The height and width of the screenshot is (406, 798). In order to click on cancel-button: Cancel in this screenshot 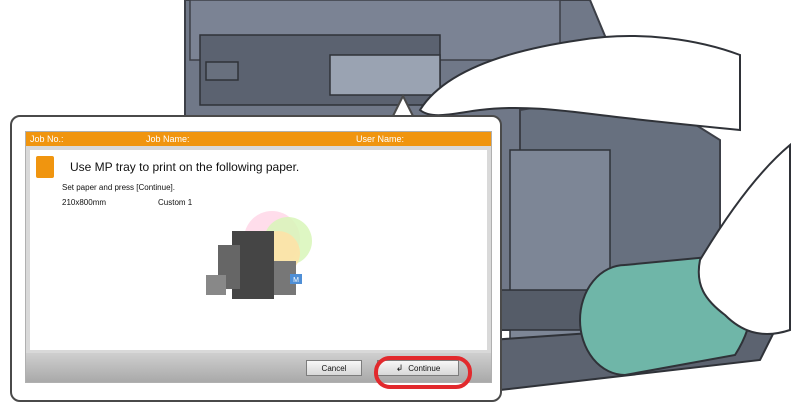, I will do `click(334, 368)`.